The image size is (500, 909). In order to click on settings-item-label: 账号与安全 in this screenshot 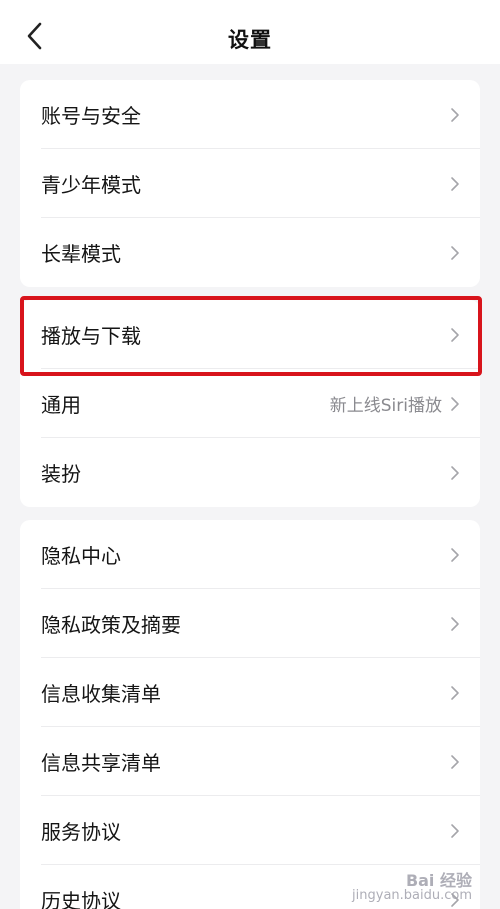, I will do `click(91, 116)`.